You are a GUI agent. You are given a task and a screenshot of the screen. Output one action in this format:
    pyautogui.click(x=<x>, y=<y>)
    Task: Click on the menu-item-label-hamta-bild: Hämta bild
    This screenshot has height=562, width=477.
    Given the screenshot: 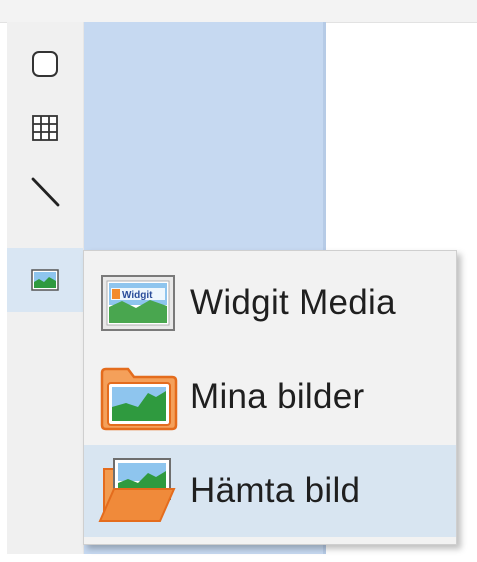 What is the action you would take?
    pyautogui.click(x=275, y=490)
    